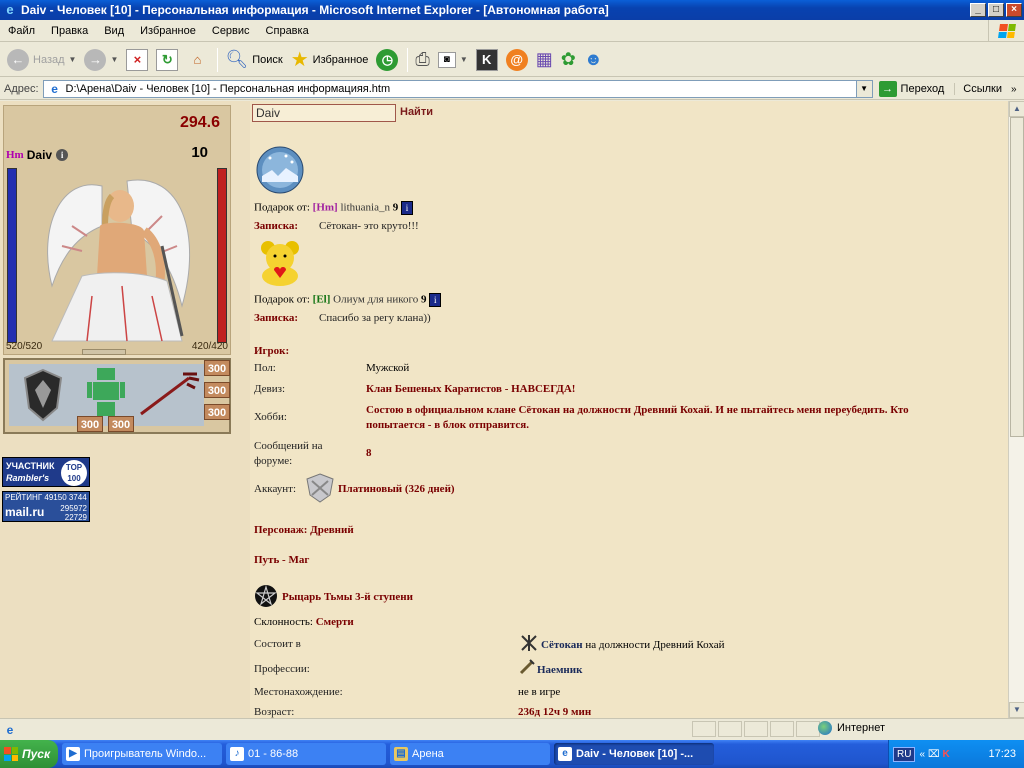 The image size is (1024, 768). Describe the element at coordinates (287, 31) in the screenshot. I see `menu-help: Справка` at that location.